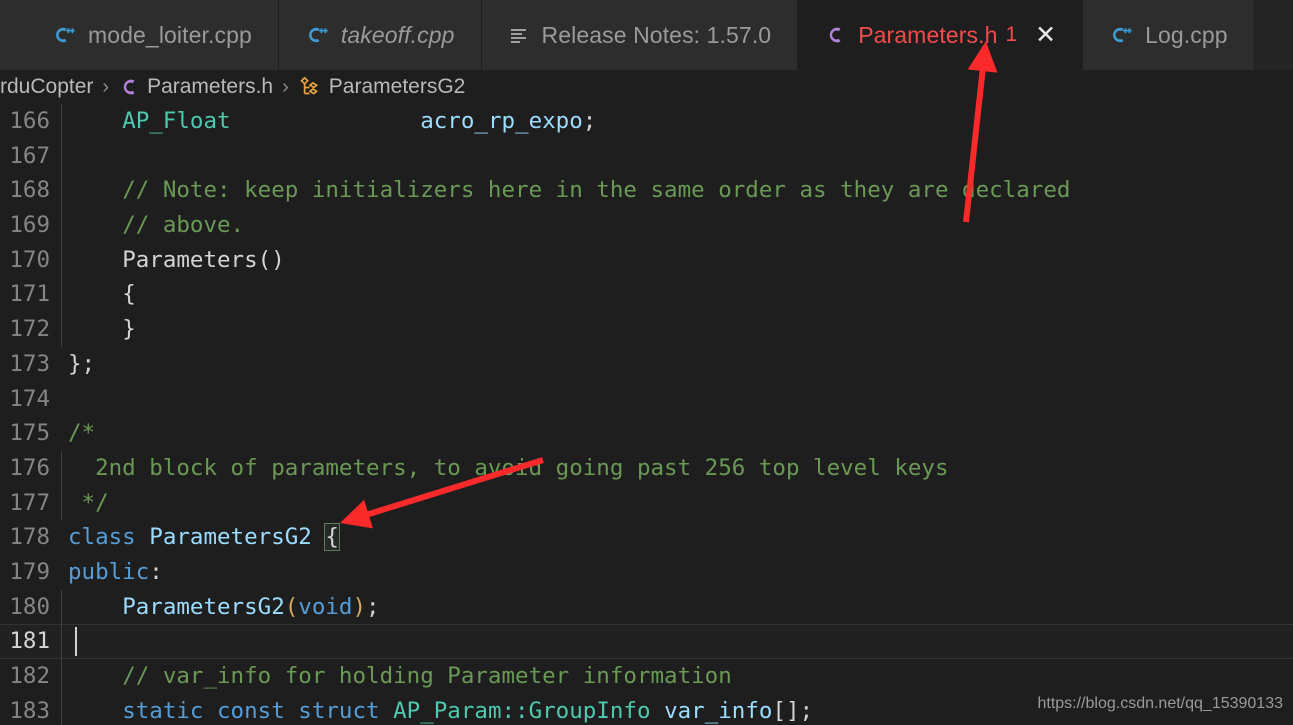  What do you see at coordinates (29, 225) in the screenshot?
I see `line-number: 169` at bounding box center [29, 225].